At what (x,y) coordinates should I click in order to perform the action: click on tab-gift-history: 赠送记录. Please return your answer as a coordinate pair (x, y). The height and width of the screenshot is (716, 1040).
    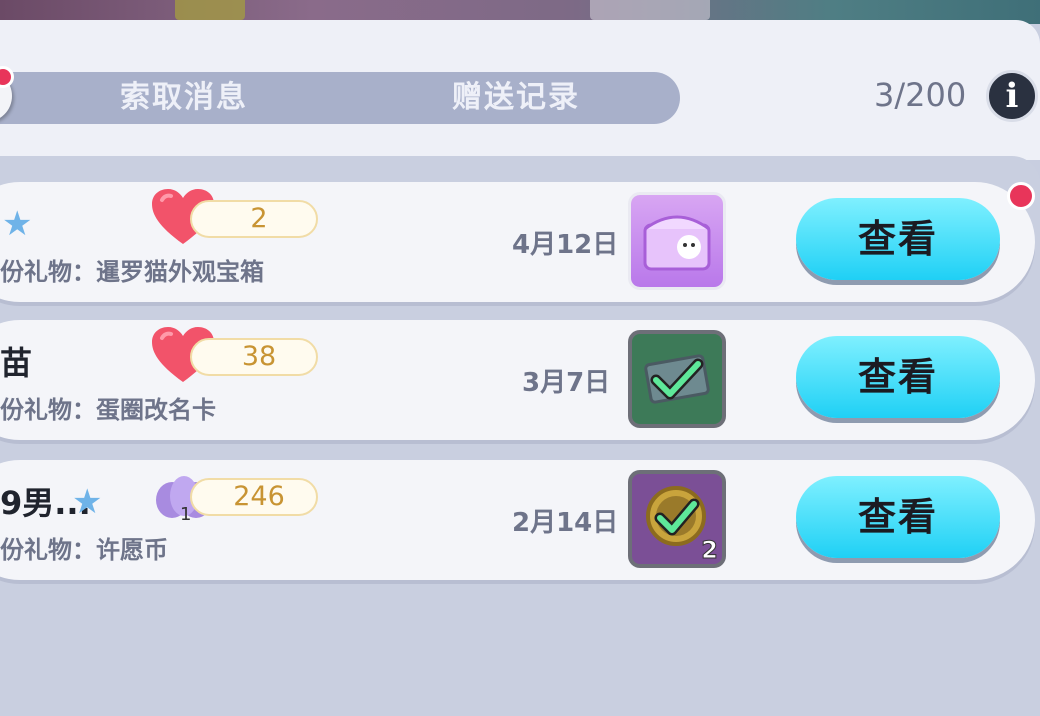
    Looking at the image, I should click on (516, 98).